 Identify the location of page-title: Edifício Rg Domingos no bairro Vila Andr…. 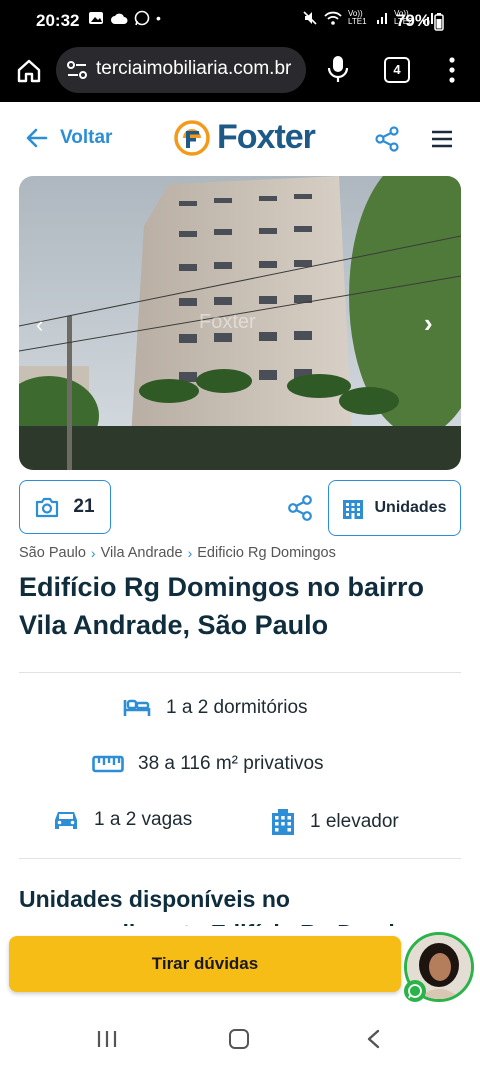
(221, 606).